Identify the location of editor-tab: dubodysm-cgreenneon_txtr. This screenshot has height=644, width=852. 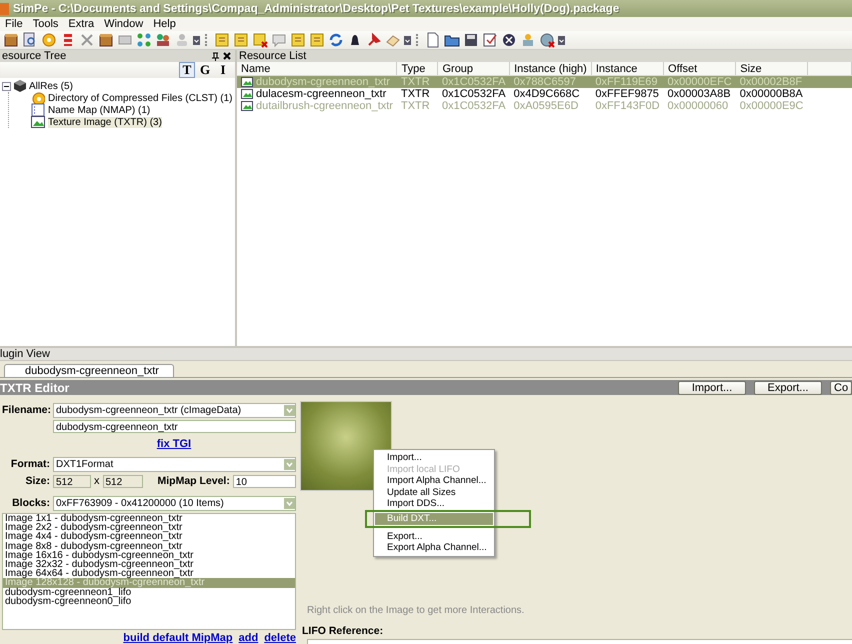
(89, 370).